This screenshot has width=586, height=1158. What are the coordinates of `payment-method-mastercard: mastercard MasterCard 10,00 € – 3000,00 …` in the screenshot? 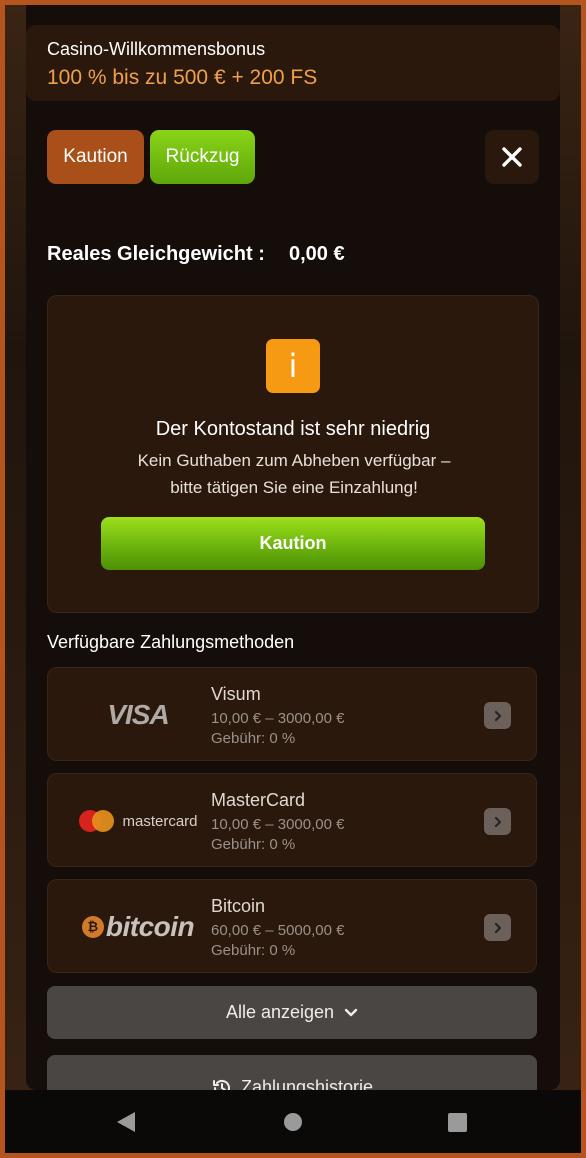 It's located at (292, 820).